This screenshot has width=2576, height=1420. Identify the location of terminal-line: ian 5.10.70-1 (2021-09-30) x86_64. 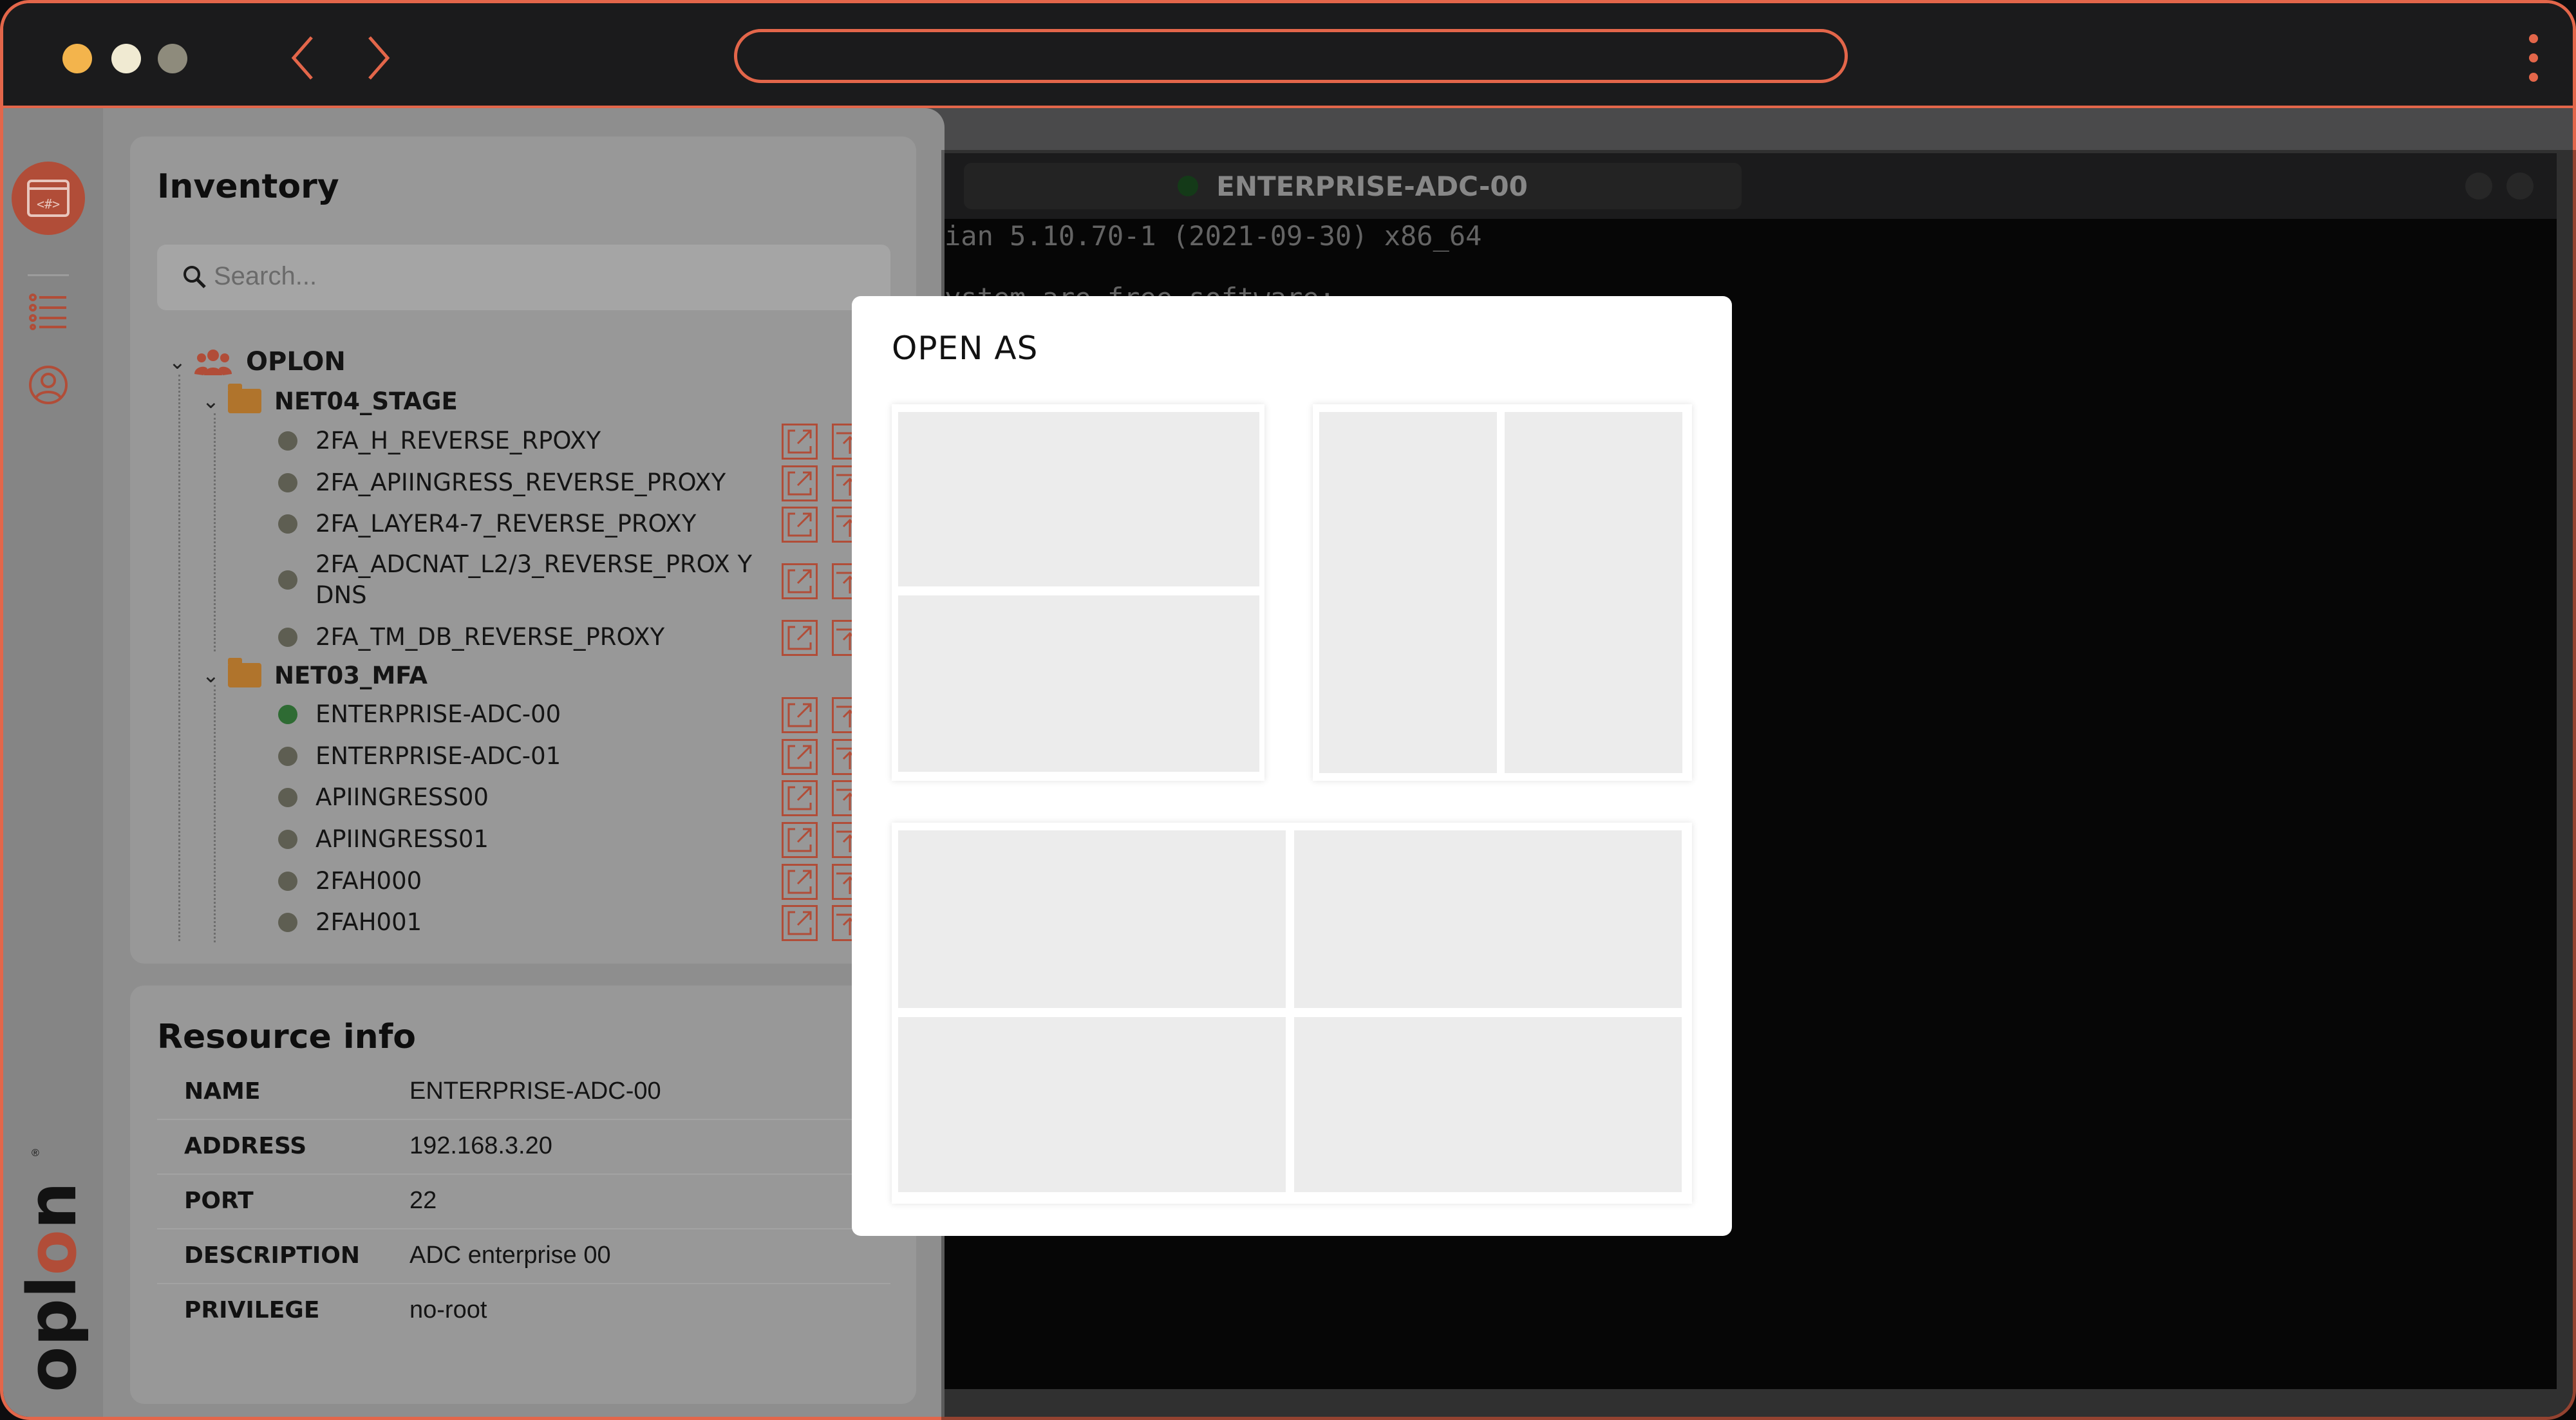
(1213, 236).